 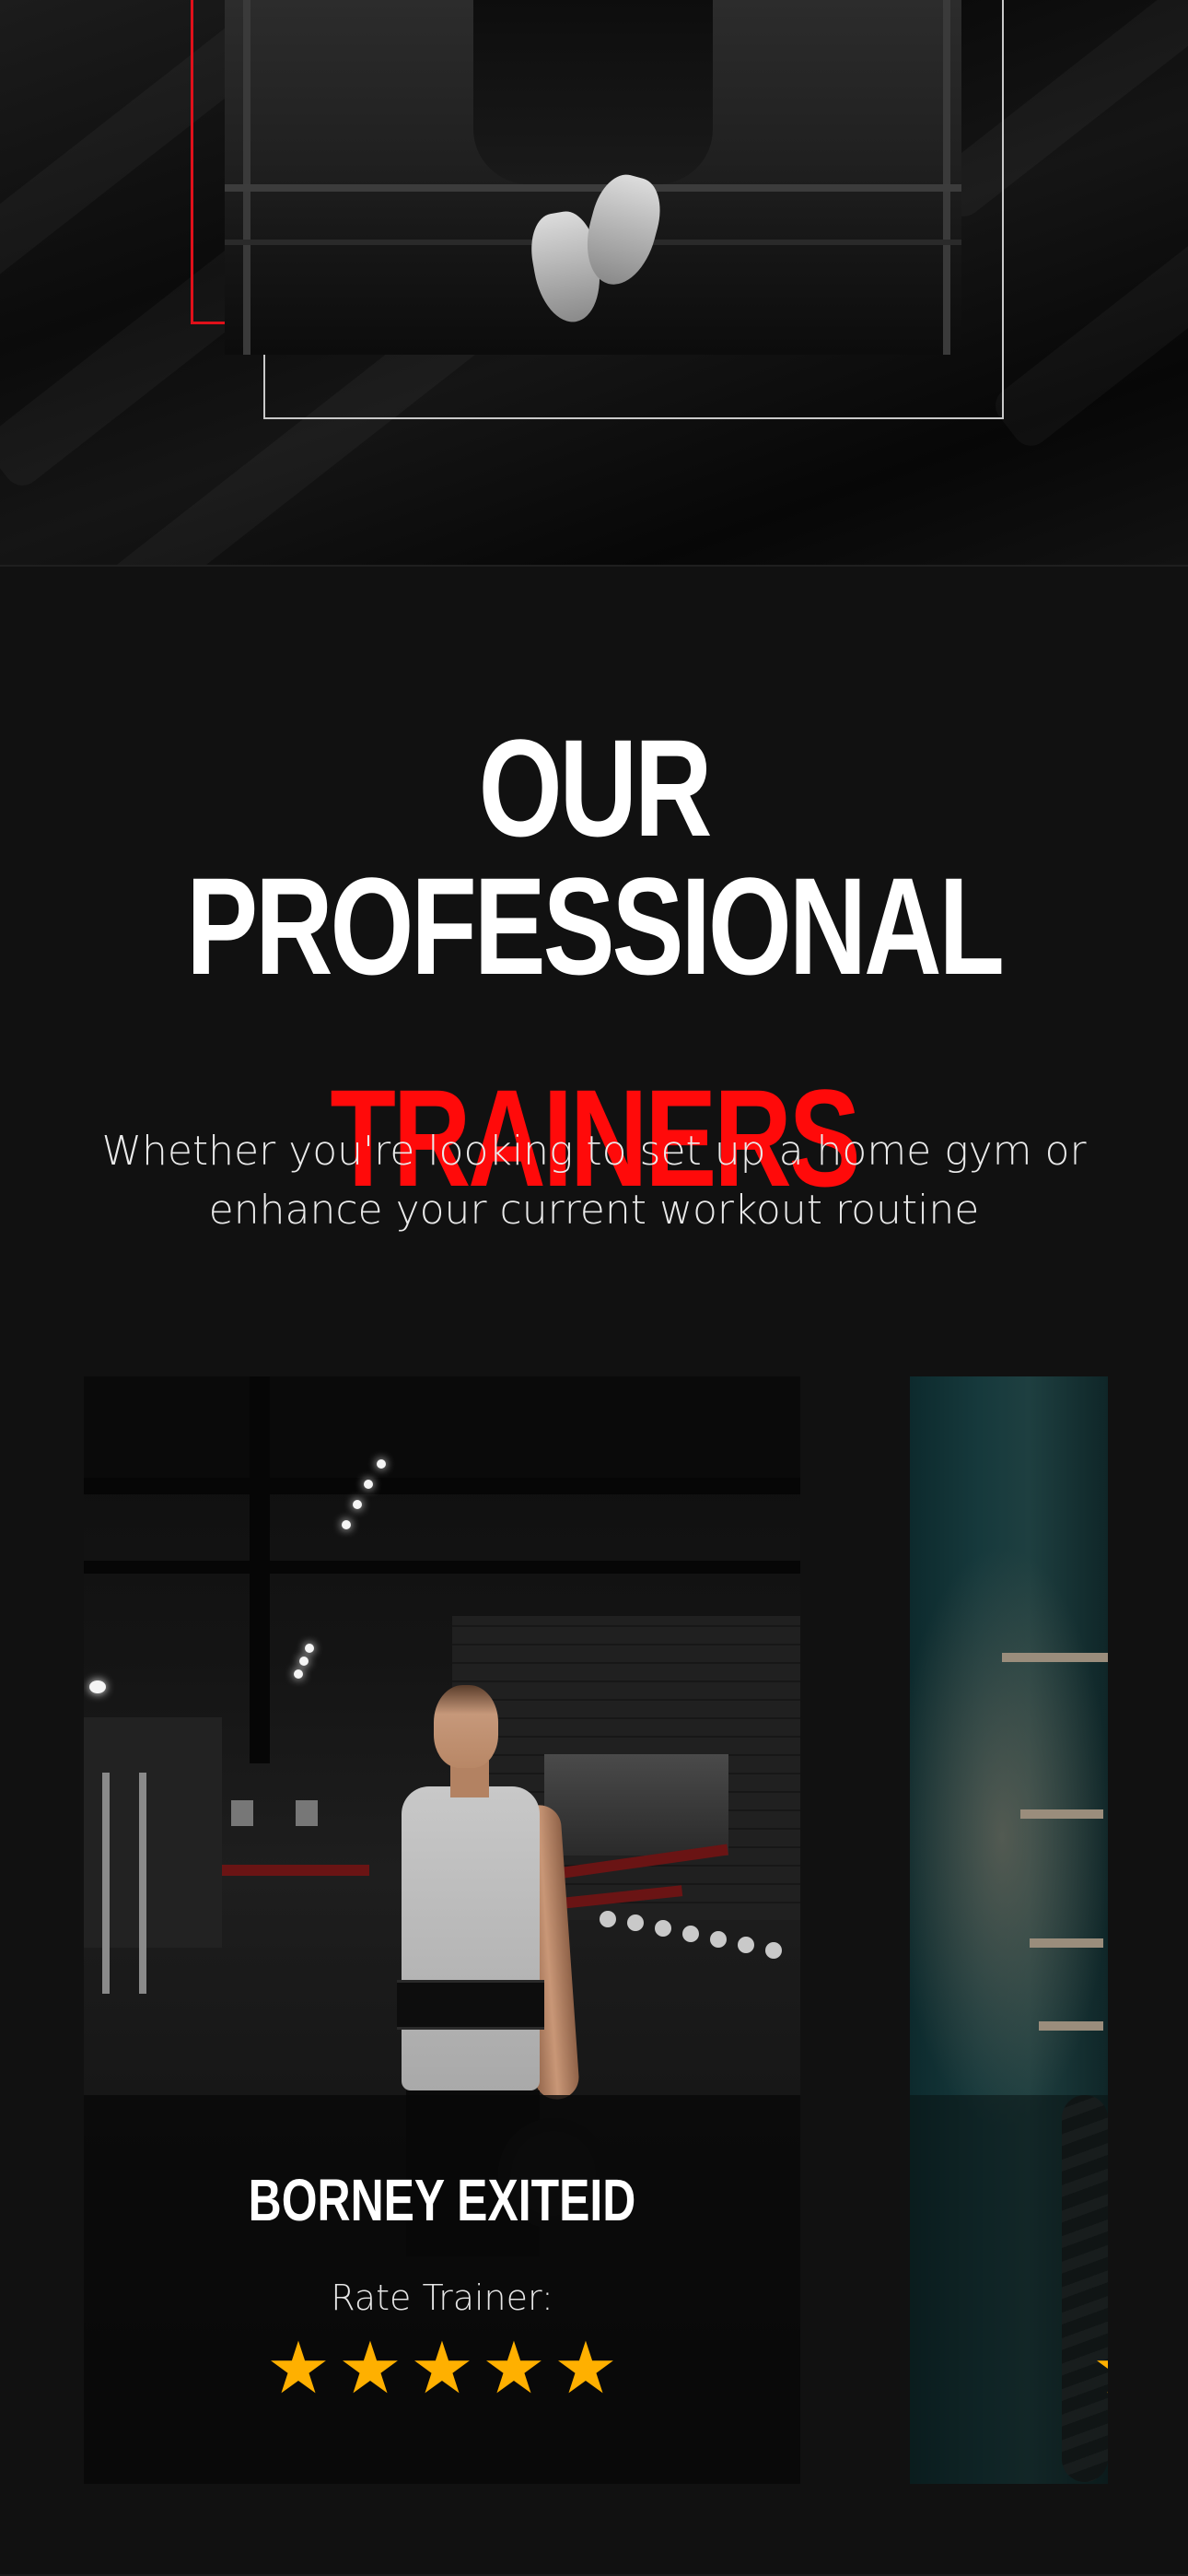 I want to click on section-divider, so click(x=594, y=566).